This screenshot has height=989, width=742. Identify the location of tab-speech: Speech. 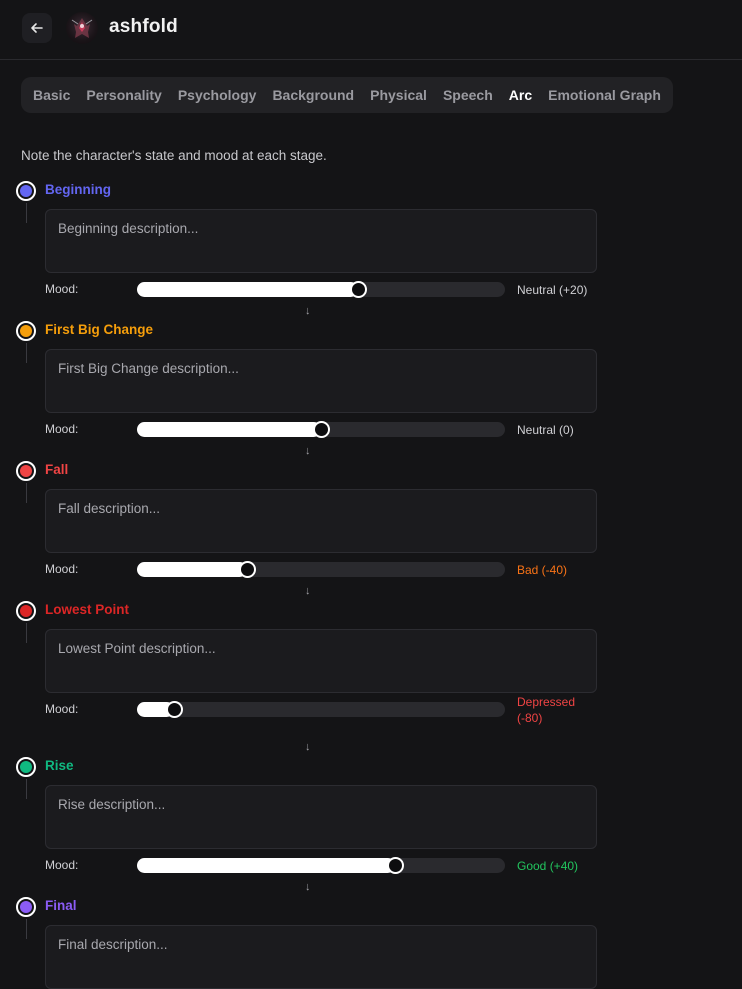
(468, 95).